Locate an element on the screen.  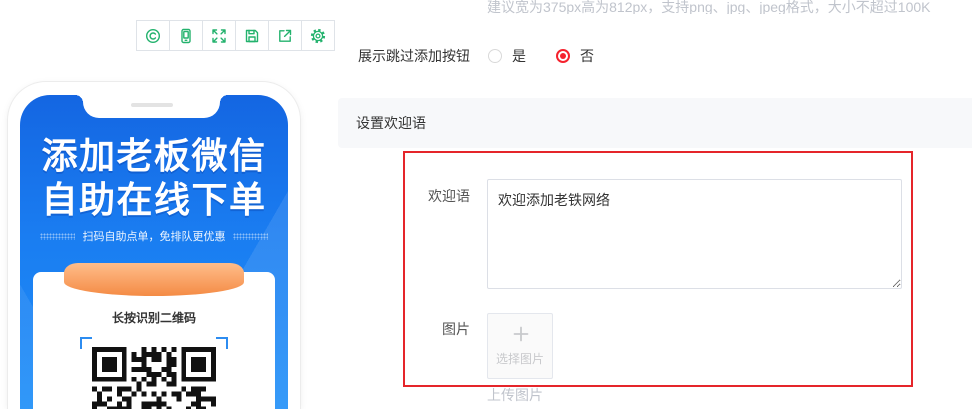
save-icon is located at coordinates (252, 35).